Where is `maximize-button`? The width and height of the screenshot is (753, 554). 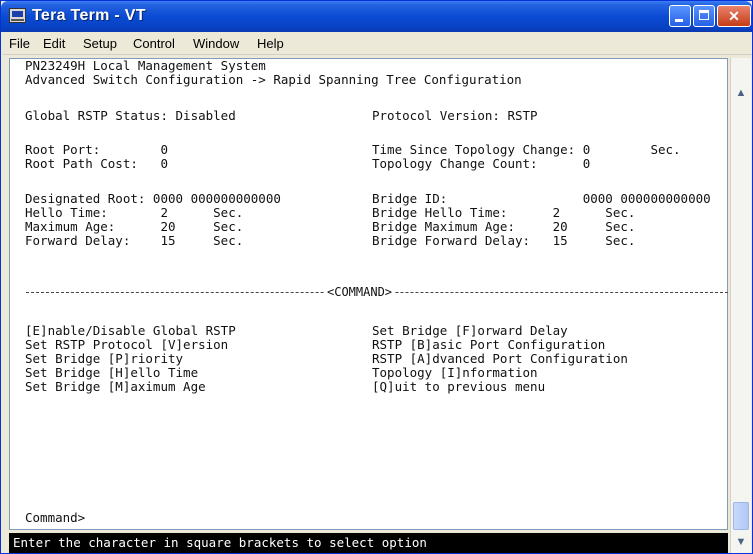
maximize-button is located at coordinates (704, 16).